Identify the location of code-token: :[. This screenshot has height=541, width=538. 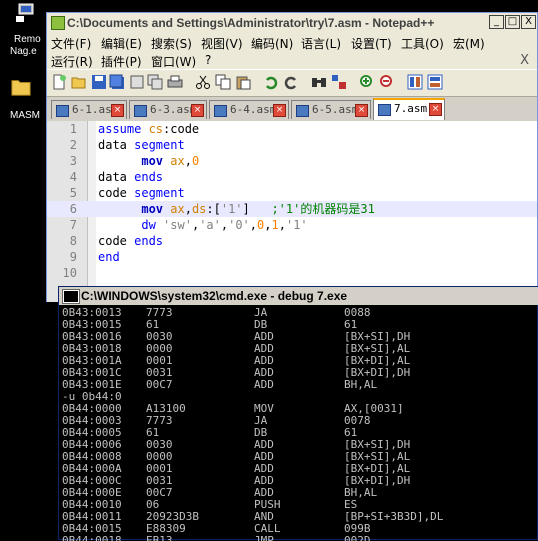
(213, 209).